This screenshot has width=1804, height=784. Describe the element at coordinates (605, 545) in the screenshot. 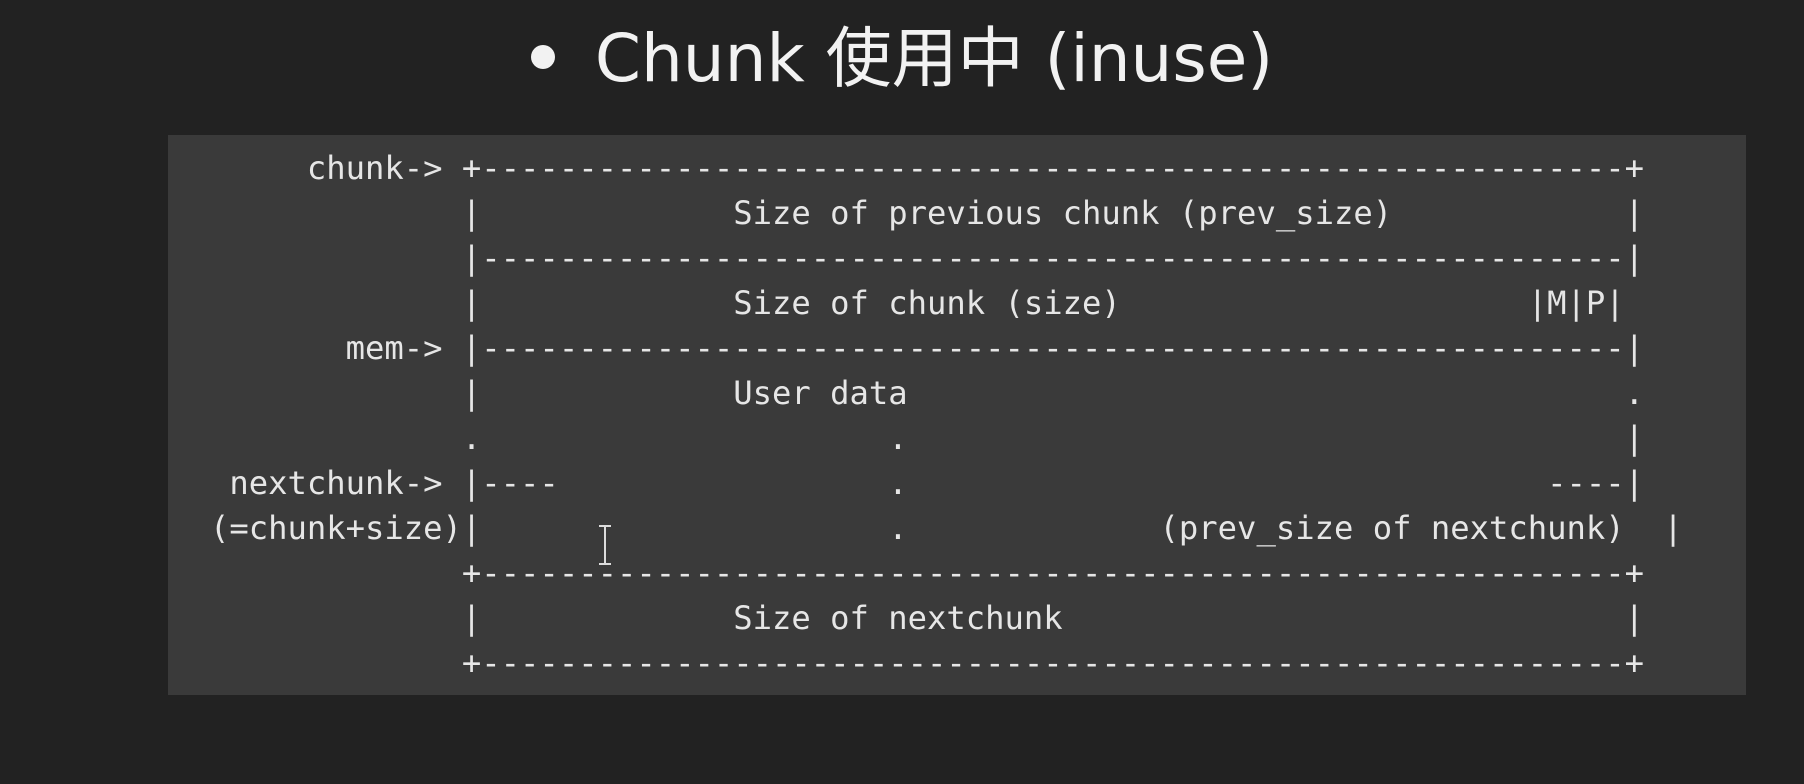

I see `text-cursor-icon` at that location.